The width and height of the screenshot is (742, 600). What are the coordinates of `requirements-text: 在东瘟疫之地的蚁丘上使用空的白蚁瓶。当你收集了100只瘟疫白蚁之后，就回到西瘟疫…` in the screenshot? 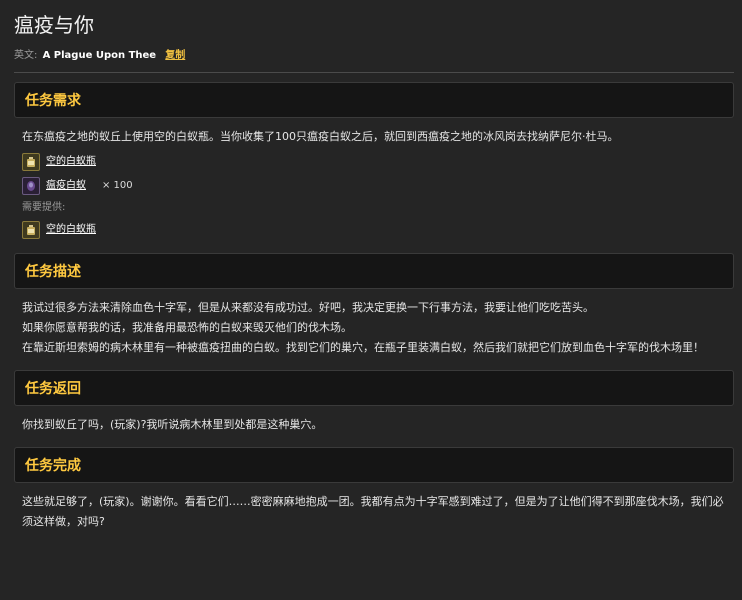 It's located at (320, 136).